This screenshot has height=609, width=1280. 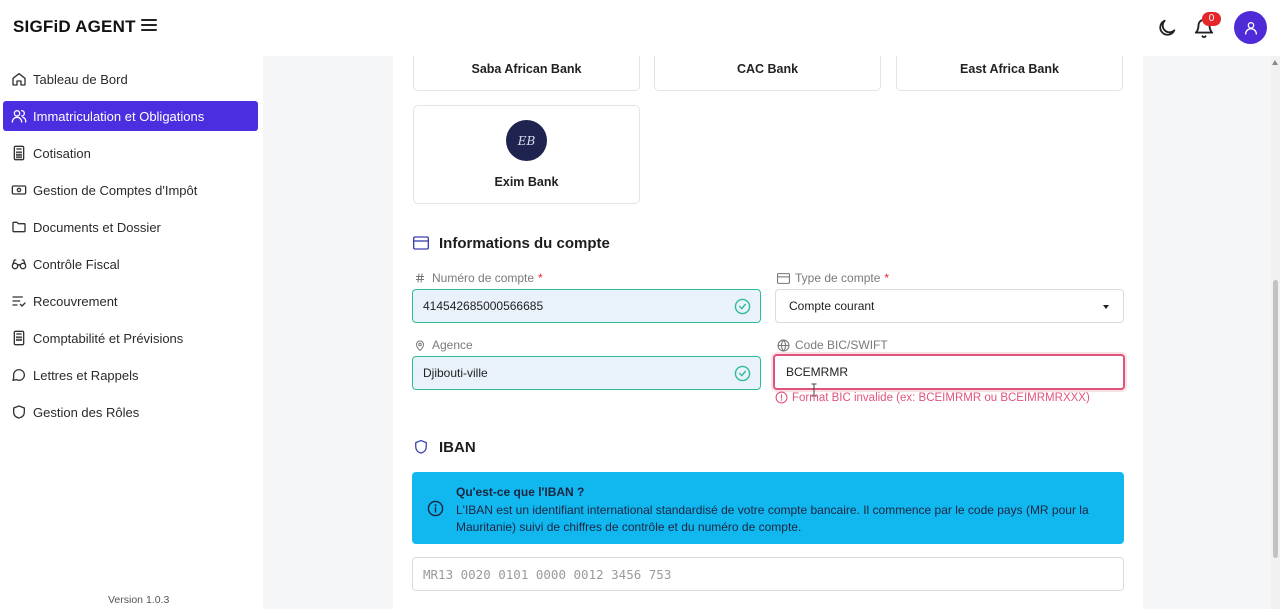 I want to click on folder-icon, so click(x=18, y=227).